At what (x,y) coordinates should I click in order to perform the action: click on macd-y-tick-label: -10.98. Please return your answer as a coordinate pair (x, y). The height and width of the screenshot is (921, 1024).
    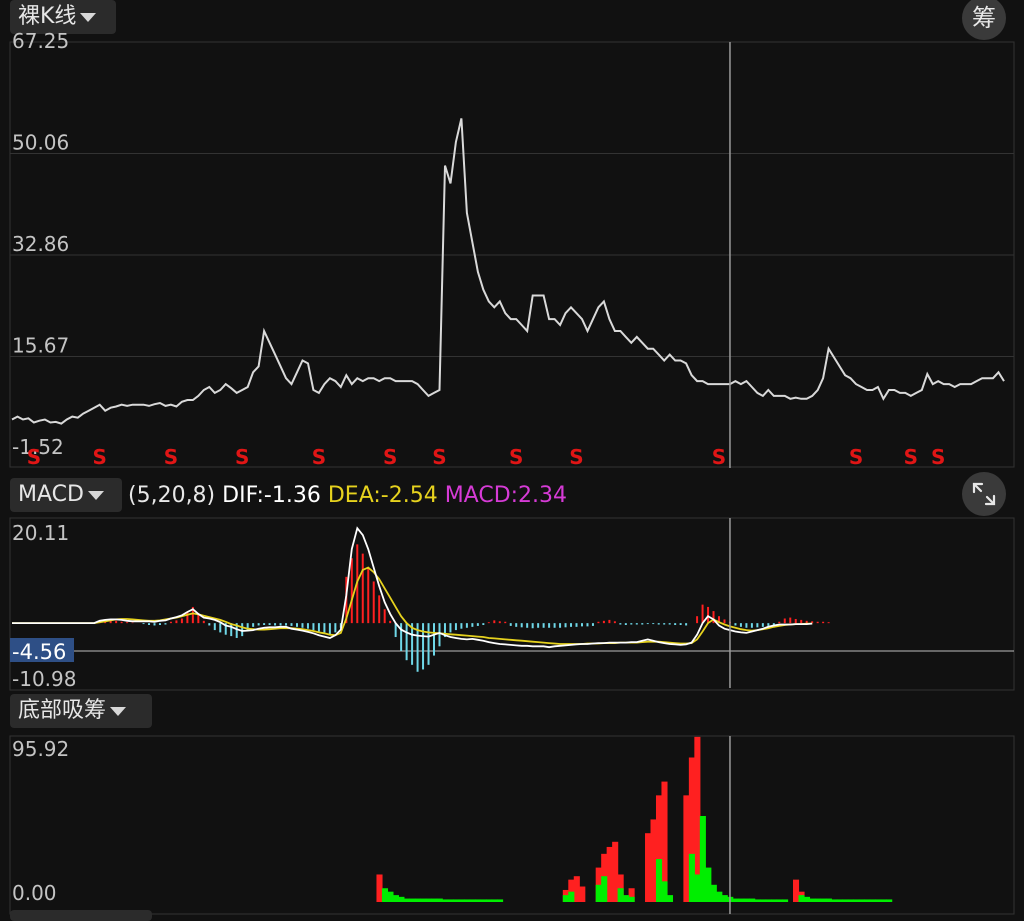
    Looking at the image, I should click on (44, 679).